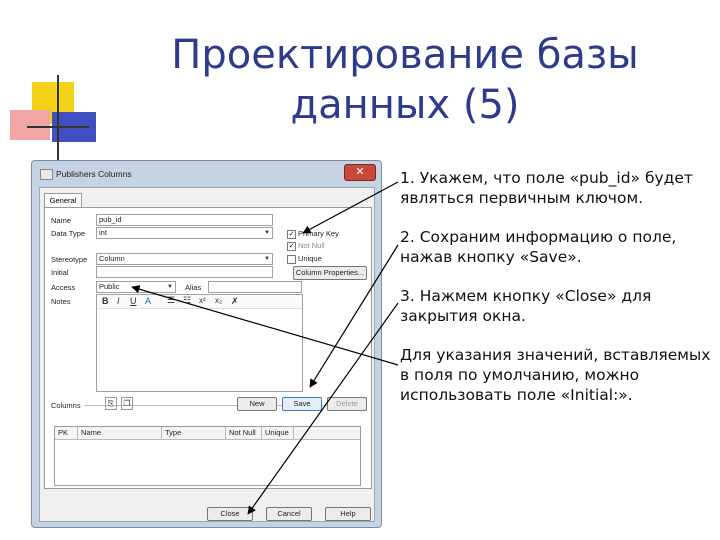 This screenshot has width=720, height=540. What do you see at coordinates (350, 207) in the screenshot?
I see `arrow-to-primary-key` at bounding box center [350, 207].